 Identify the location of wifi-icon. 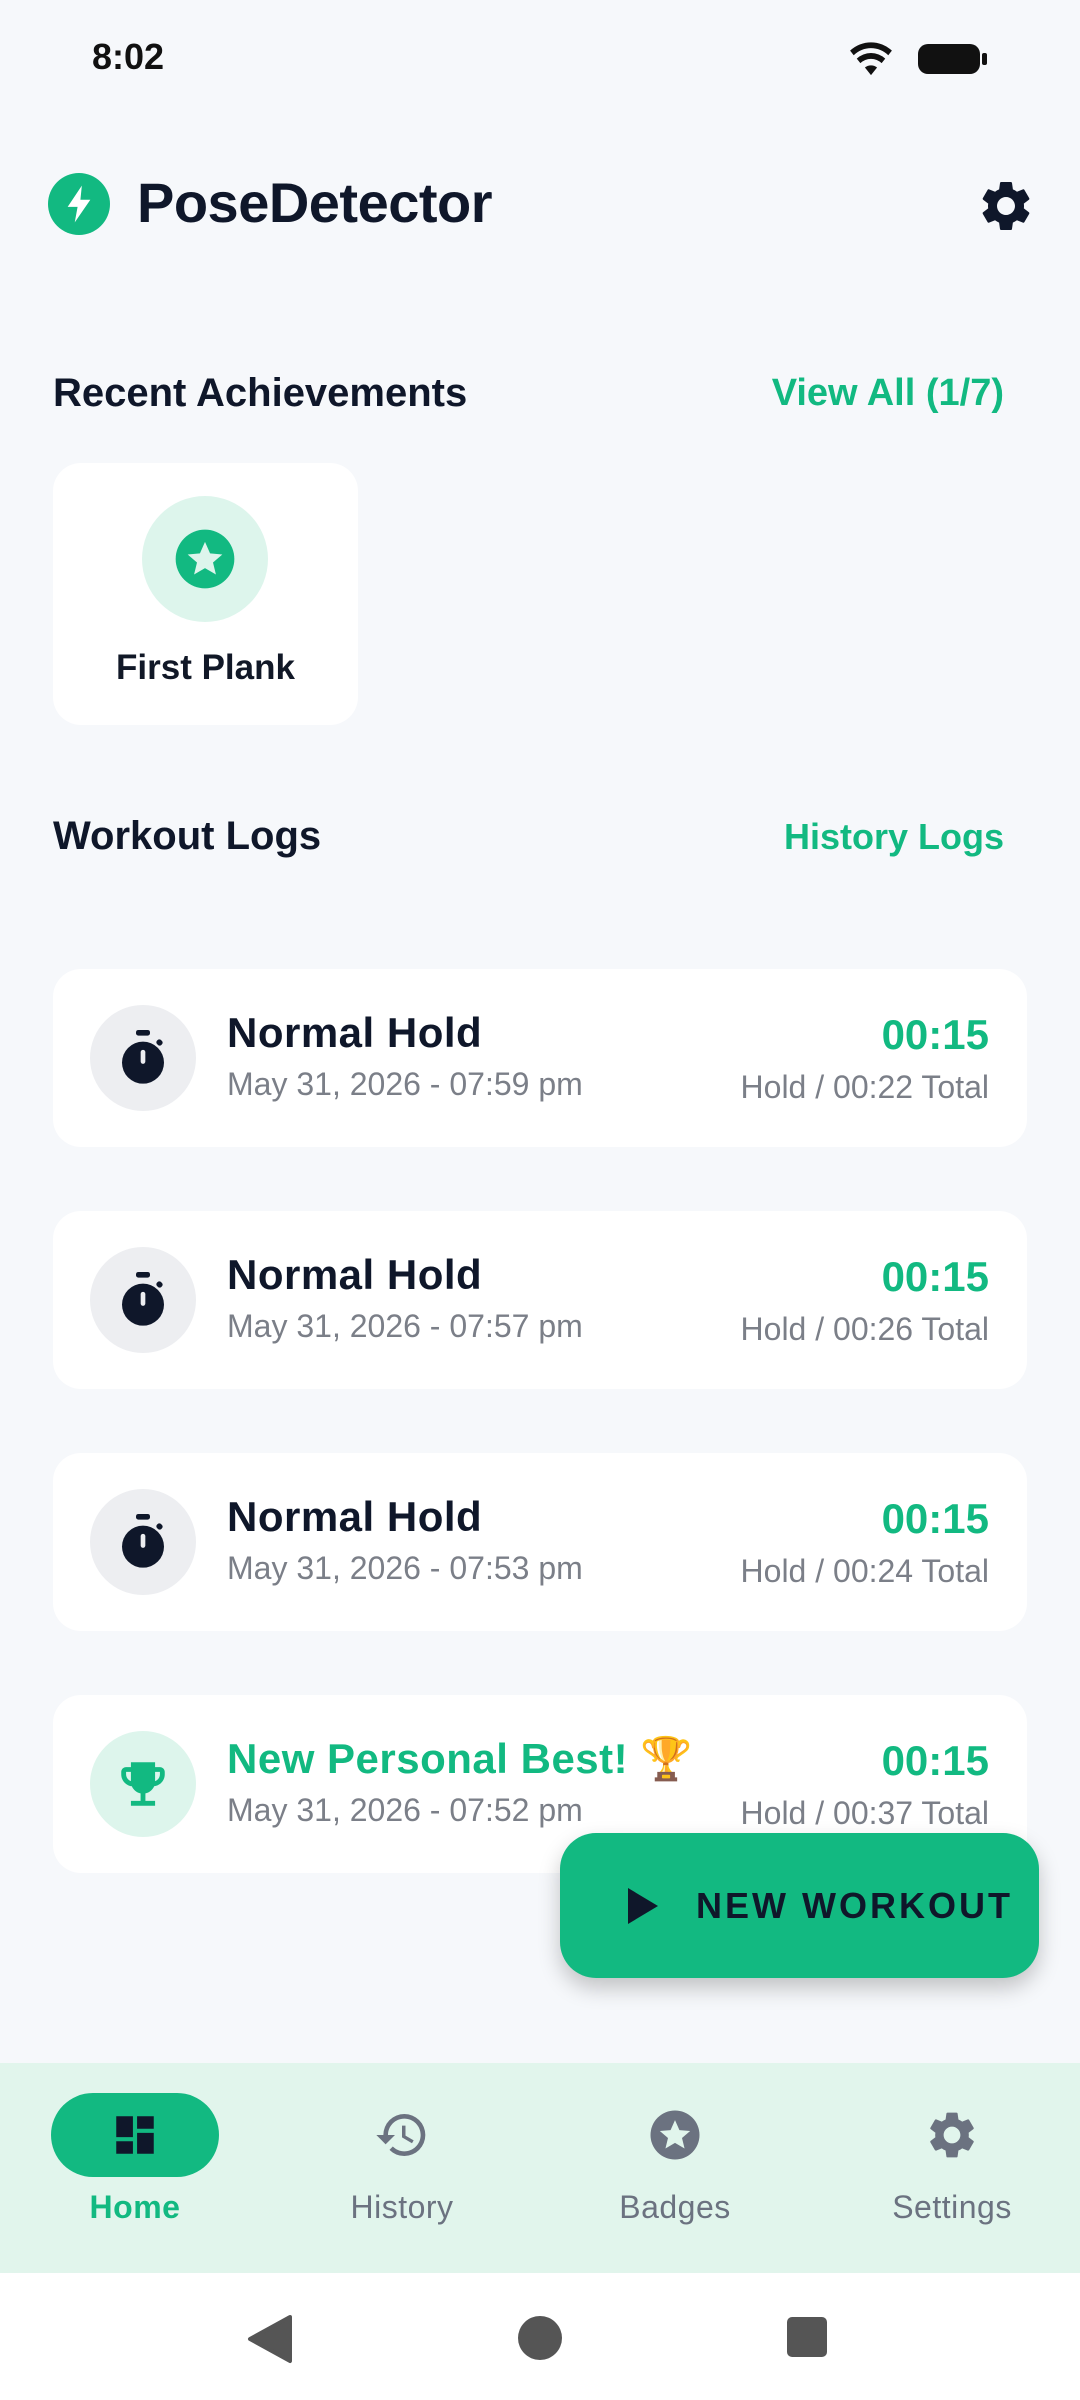
(871, 59).